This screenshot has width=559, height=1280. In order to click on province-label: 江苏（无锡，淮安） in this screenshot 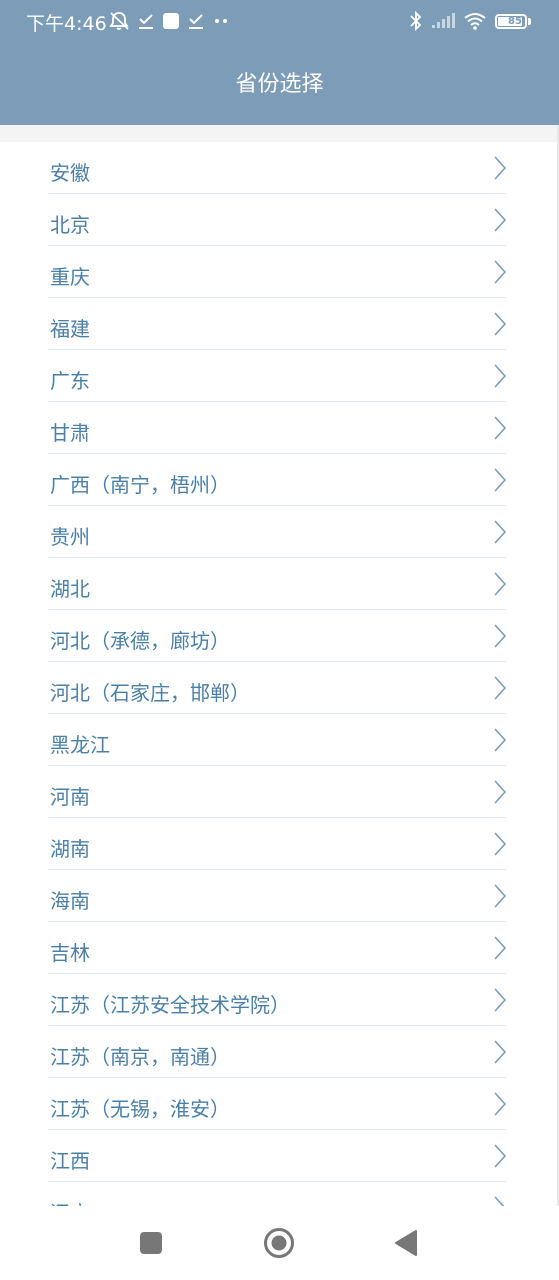, I will do `click(140, 1109)`.